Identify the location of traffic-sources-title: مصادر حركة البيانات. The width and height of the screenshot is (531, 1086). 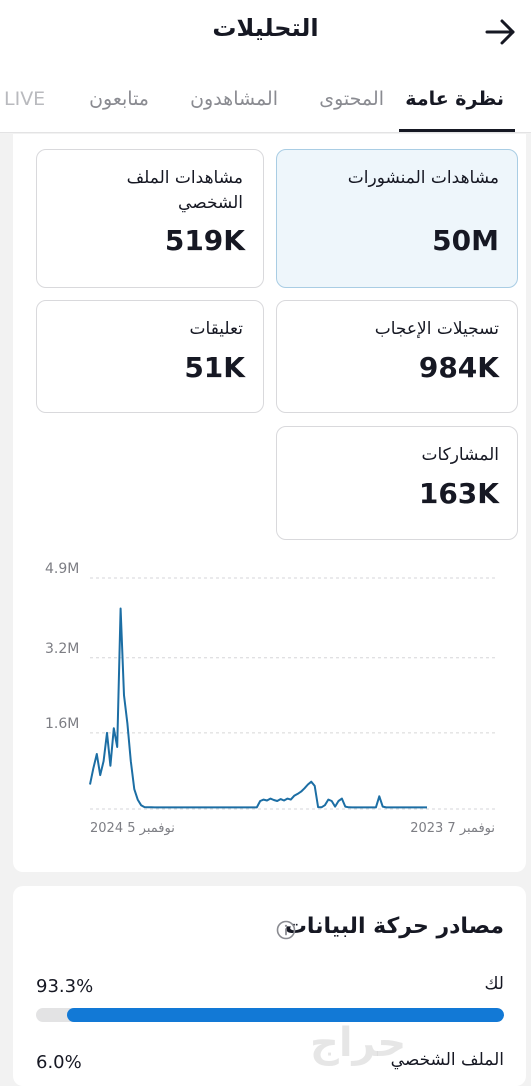
(394, 926).